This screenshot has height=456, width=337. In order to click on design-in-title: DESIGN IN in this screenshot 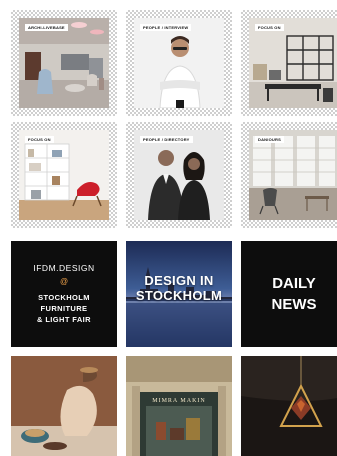, I will do `click(179, 280)`.